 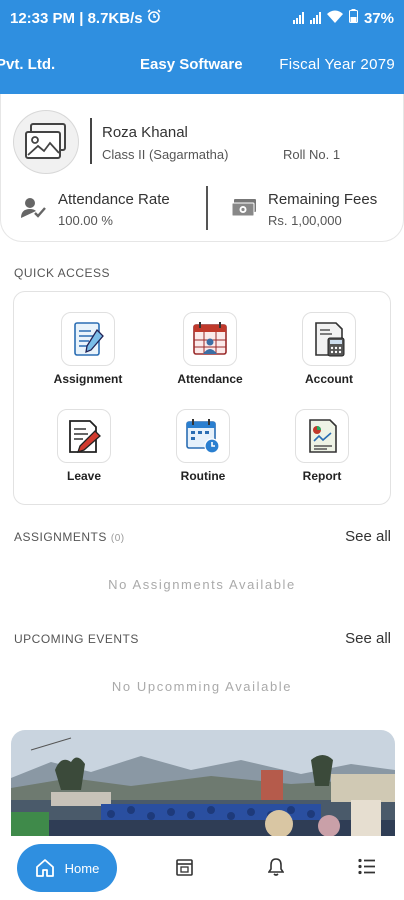 What do you see at coordinates (89, 339) in the screenshot?
I see `assignment-icon` at bounding box center [89, 339].